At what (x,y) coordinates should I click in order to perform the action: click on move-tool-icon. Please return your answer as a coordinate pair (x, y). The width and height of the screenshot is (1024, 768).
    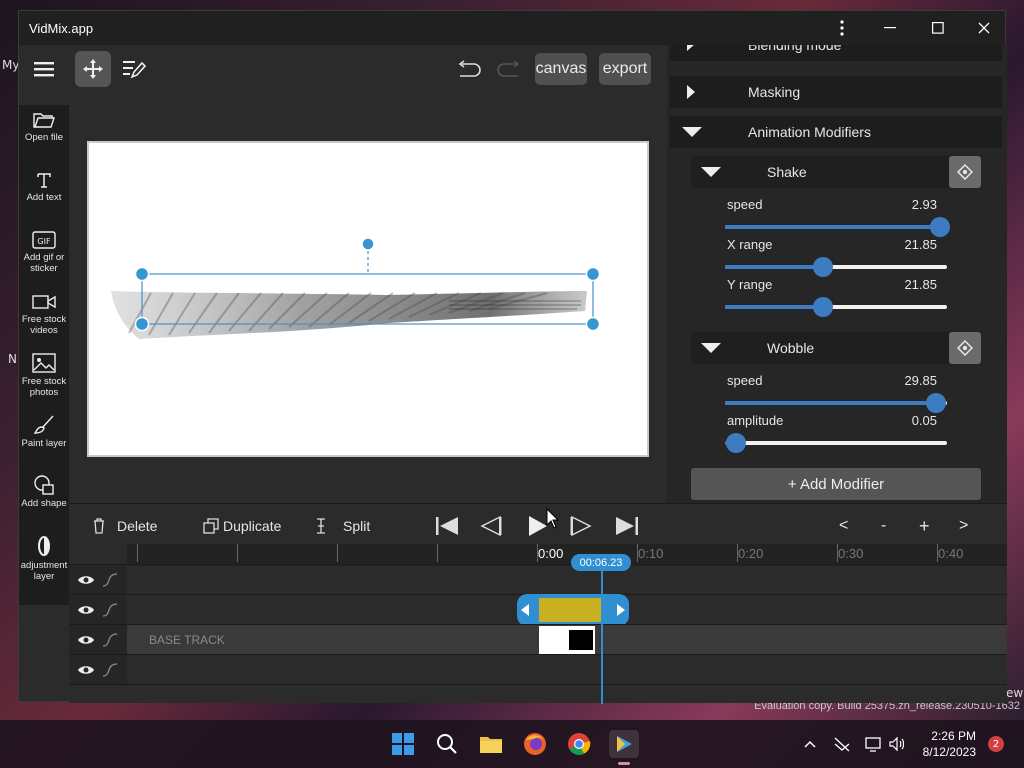
    Looking at the image, I should click on (93, 69).